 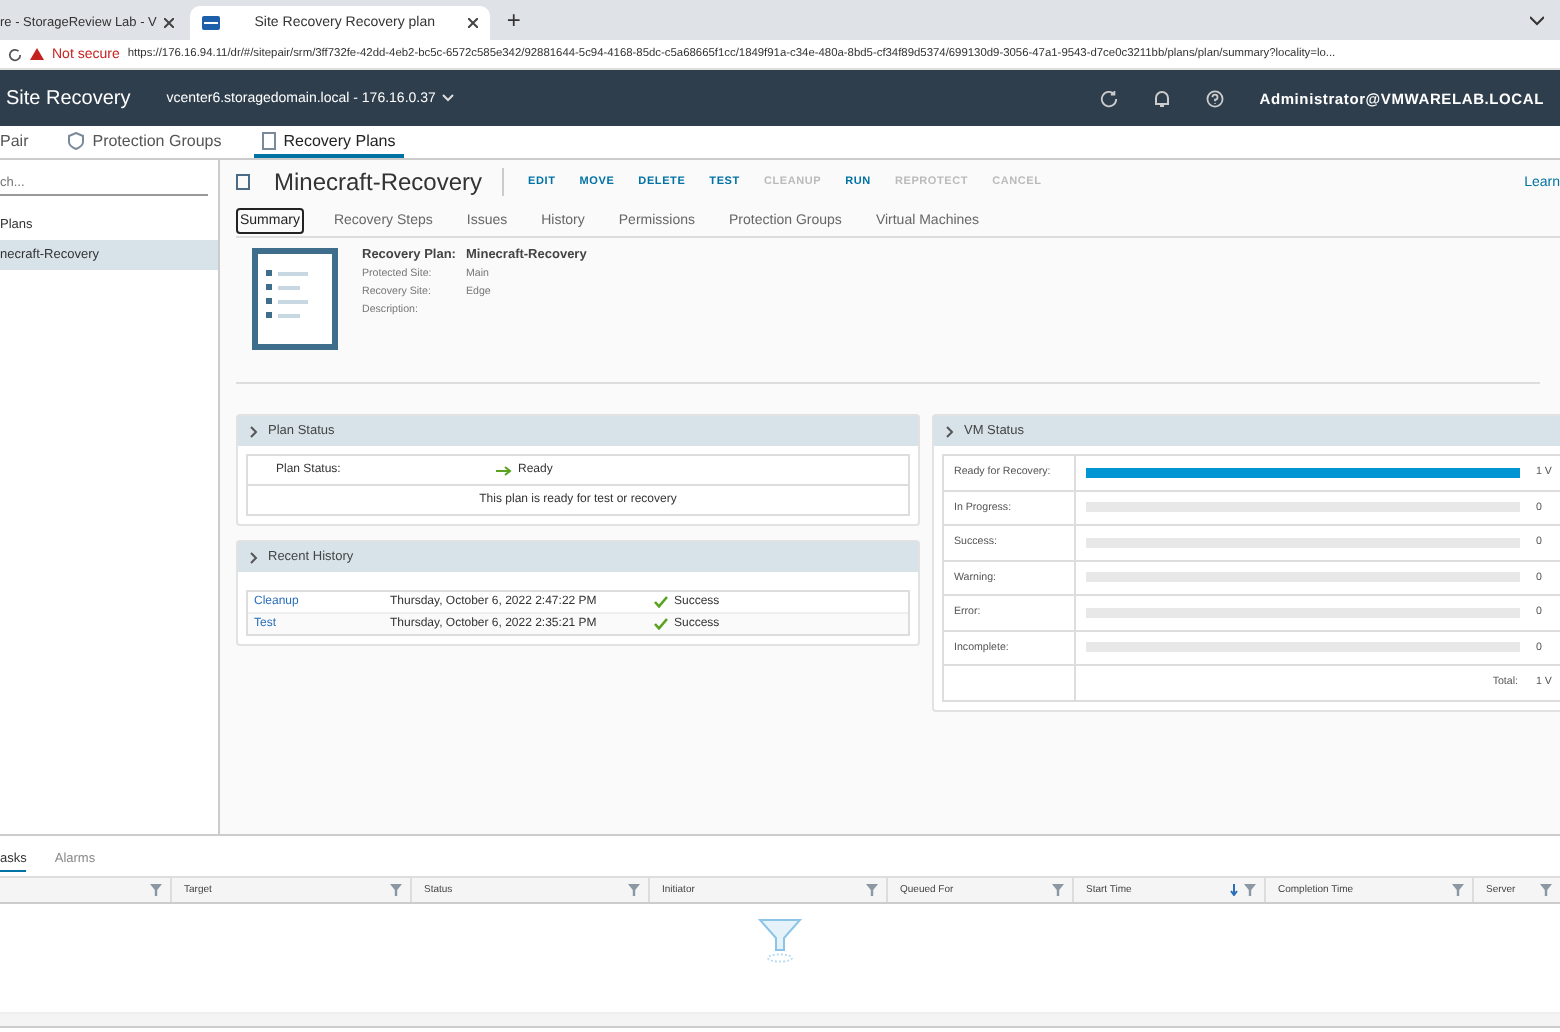 I want to click on page-icon, so click(x=211, y=23).